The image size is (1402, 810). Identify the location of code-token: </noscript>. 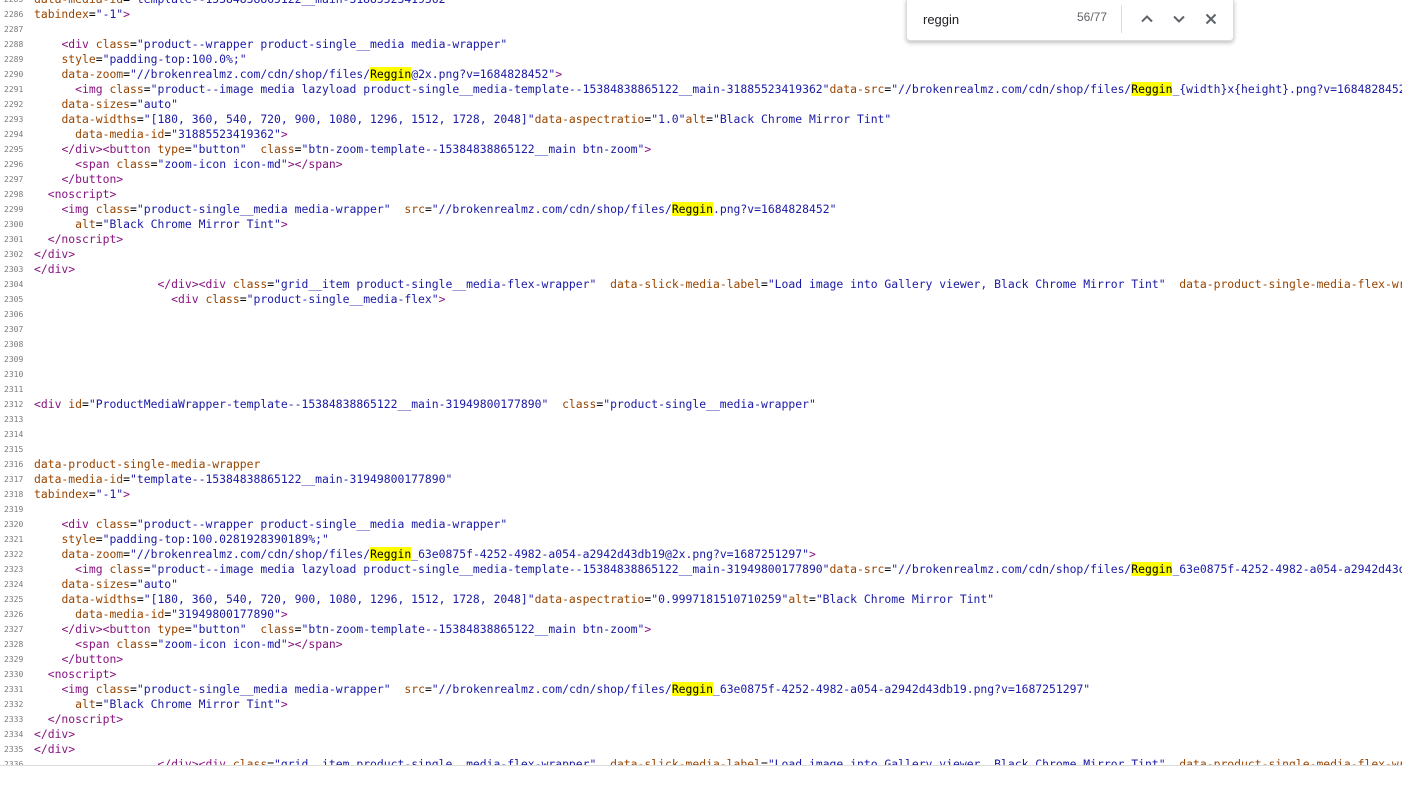
(85, 719).